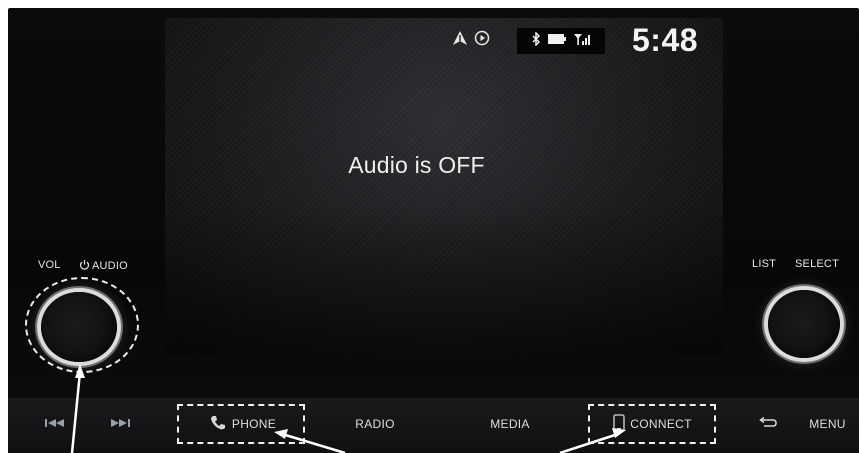 This screenshot has height=453, width=859. What do you see at coordinates (313, 442) in the screenshot?
I see `callout-arrow-phone` at bounding box center [313, 442].